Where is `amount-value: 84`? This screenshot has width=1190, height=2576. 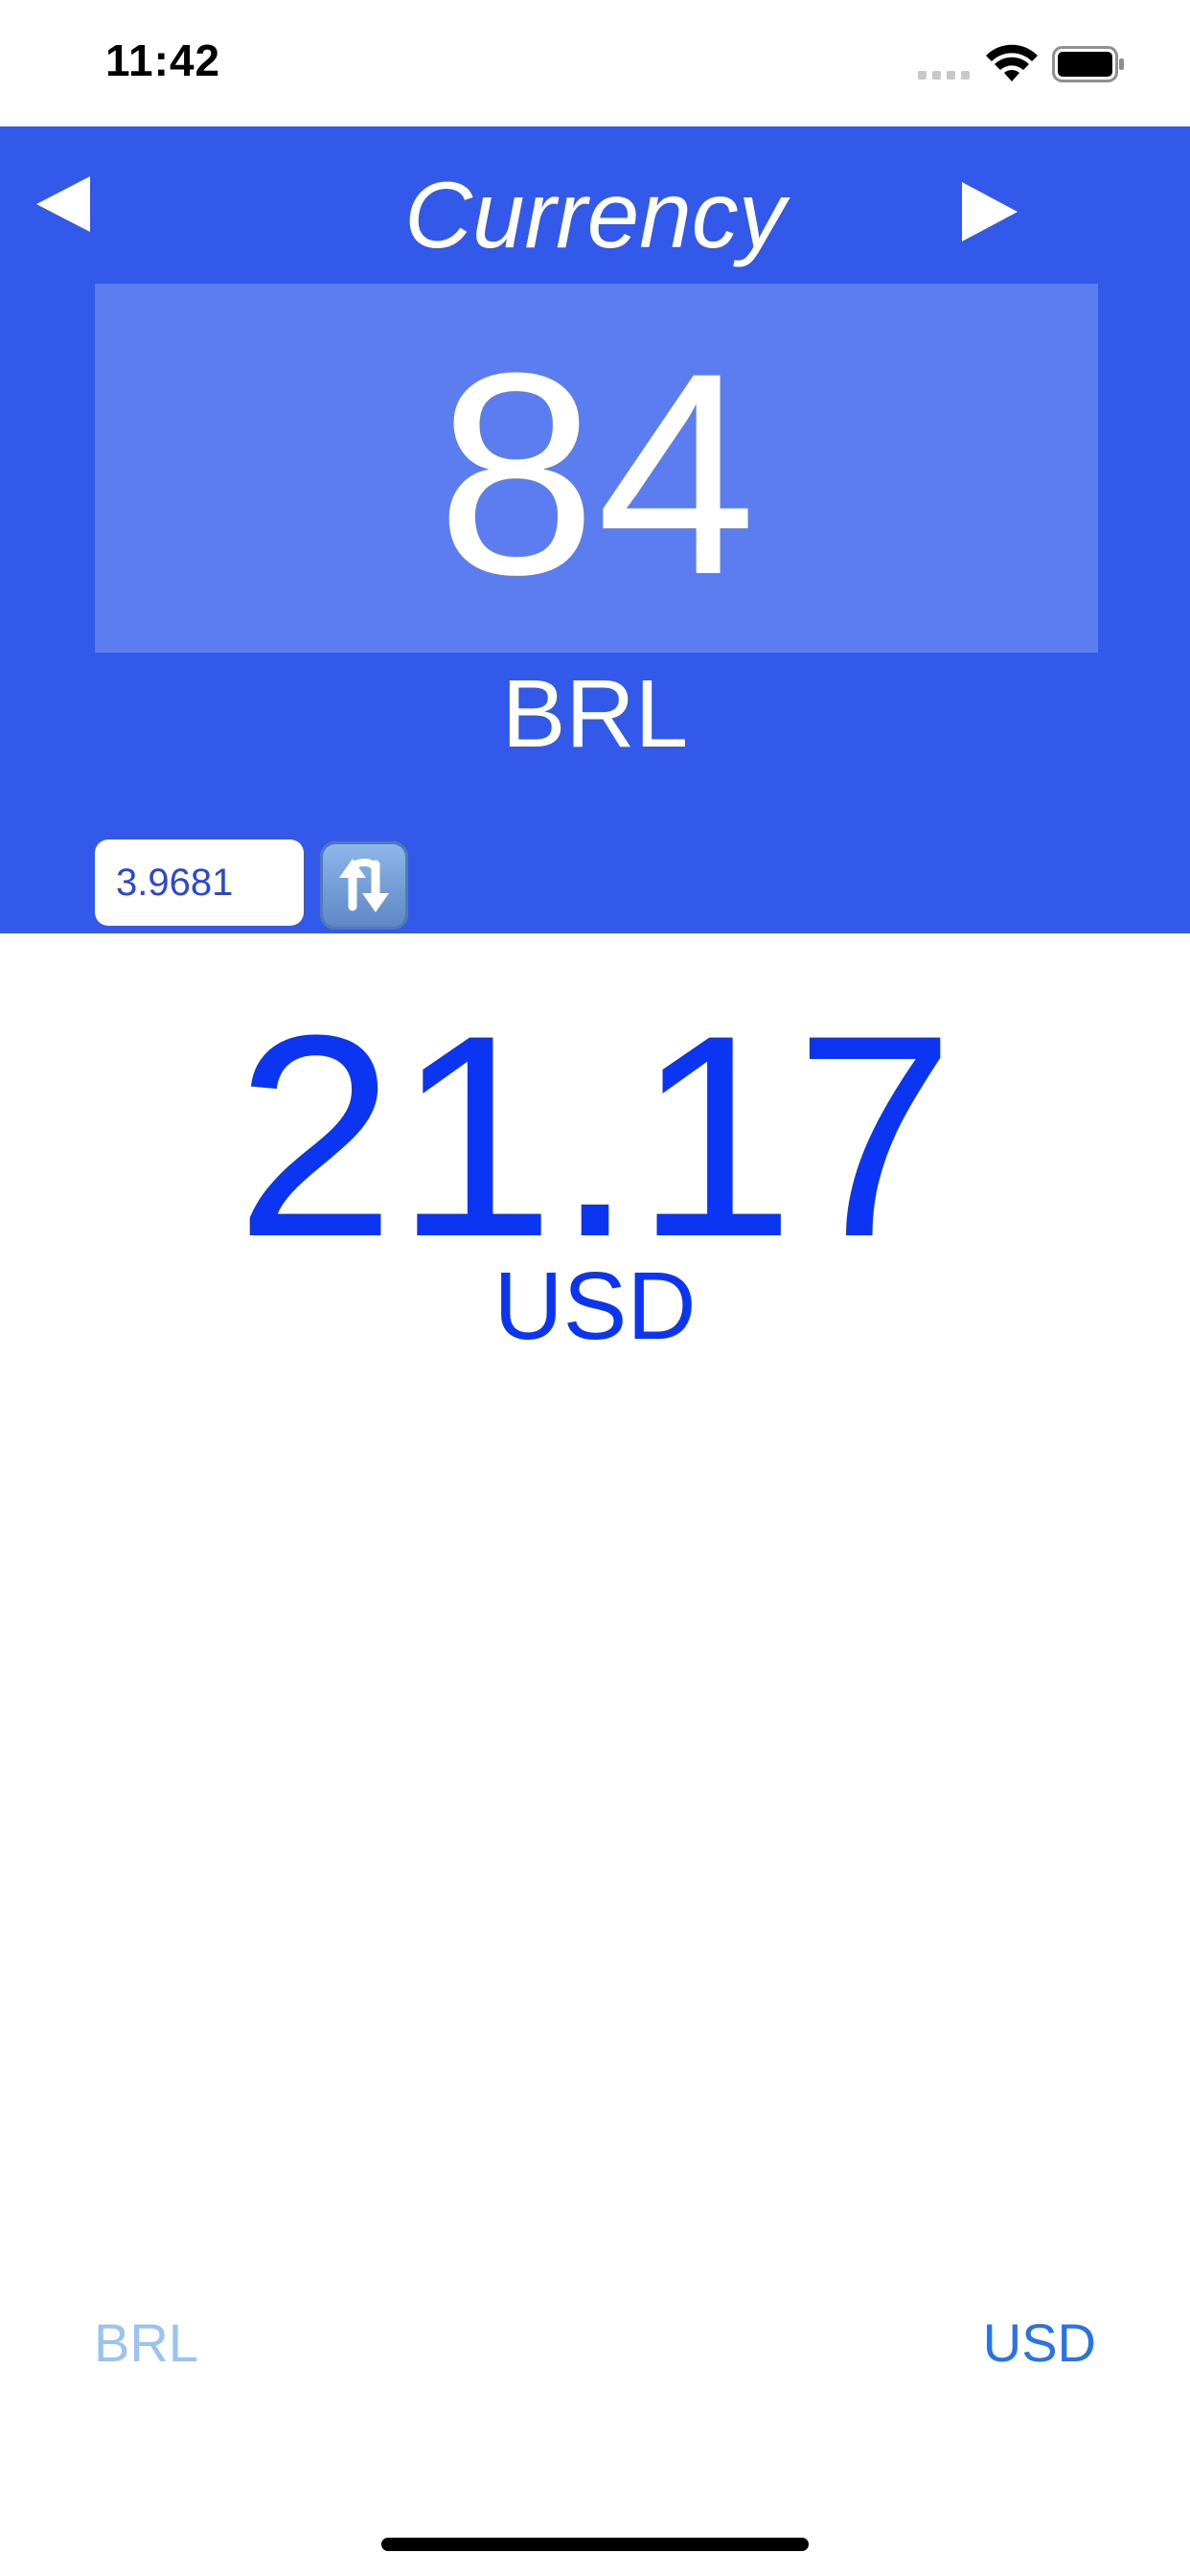 amount-value: 84 is located at coordinates (596, 473).